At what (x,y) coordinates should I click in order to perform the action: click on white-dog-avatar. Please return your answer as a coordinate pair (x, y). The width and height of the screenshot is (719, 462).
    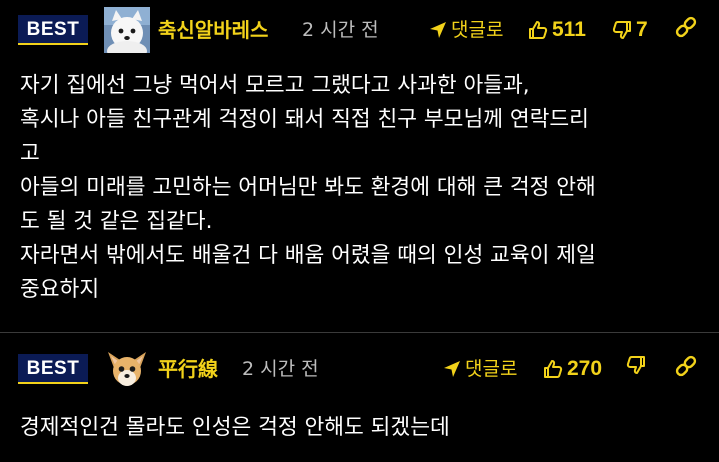
    Looking at the image, I should click on (127, 30).